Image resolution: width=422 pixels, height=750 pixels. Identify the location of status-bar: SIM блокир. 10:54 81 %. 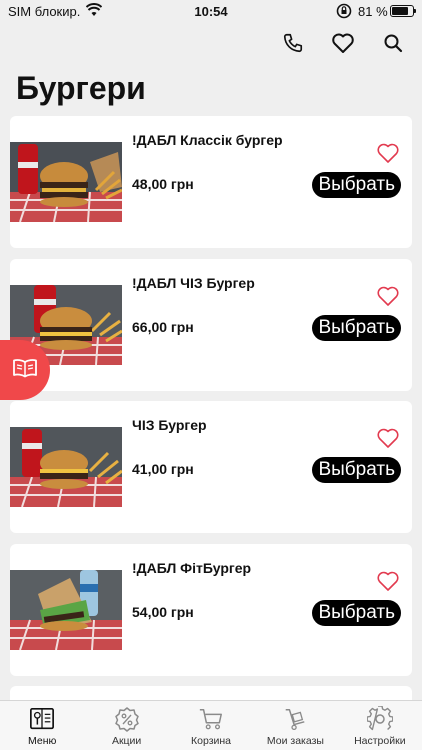
(211, 12).